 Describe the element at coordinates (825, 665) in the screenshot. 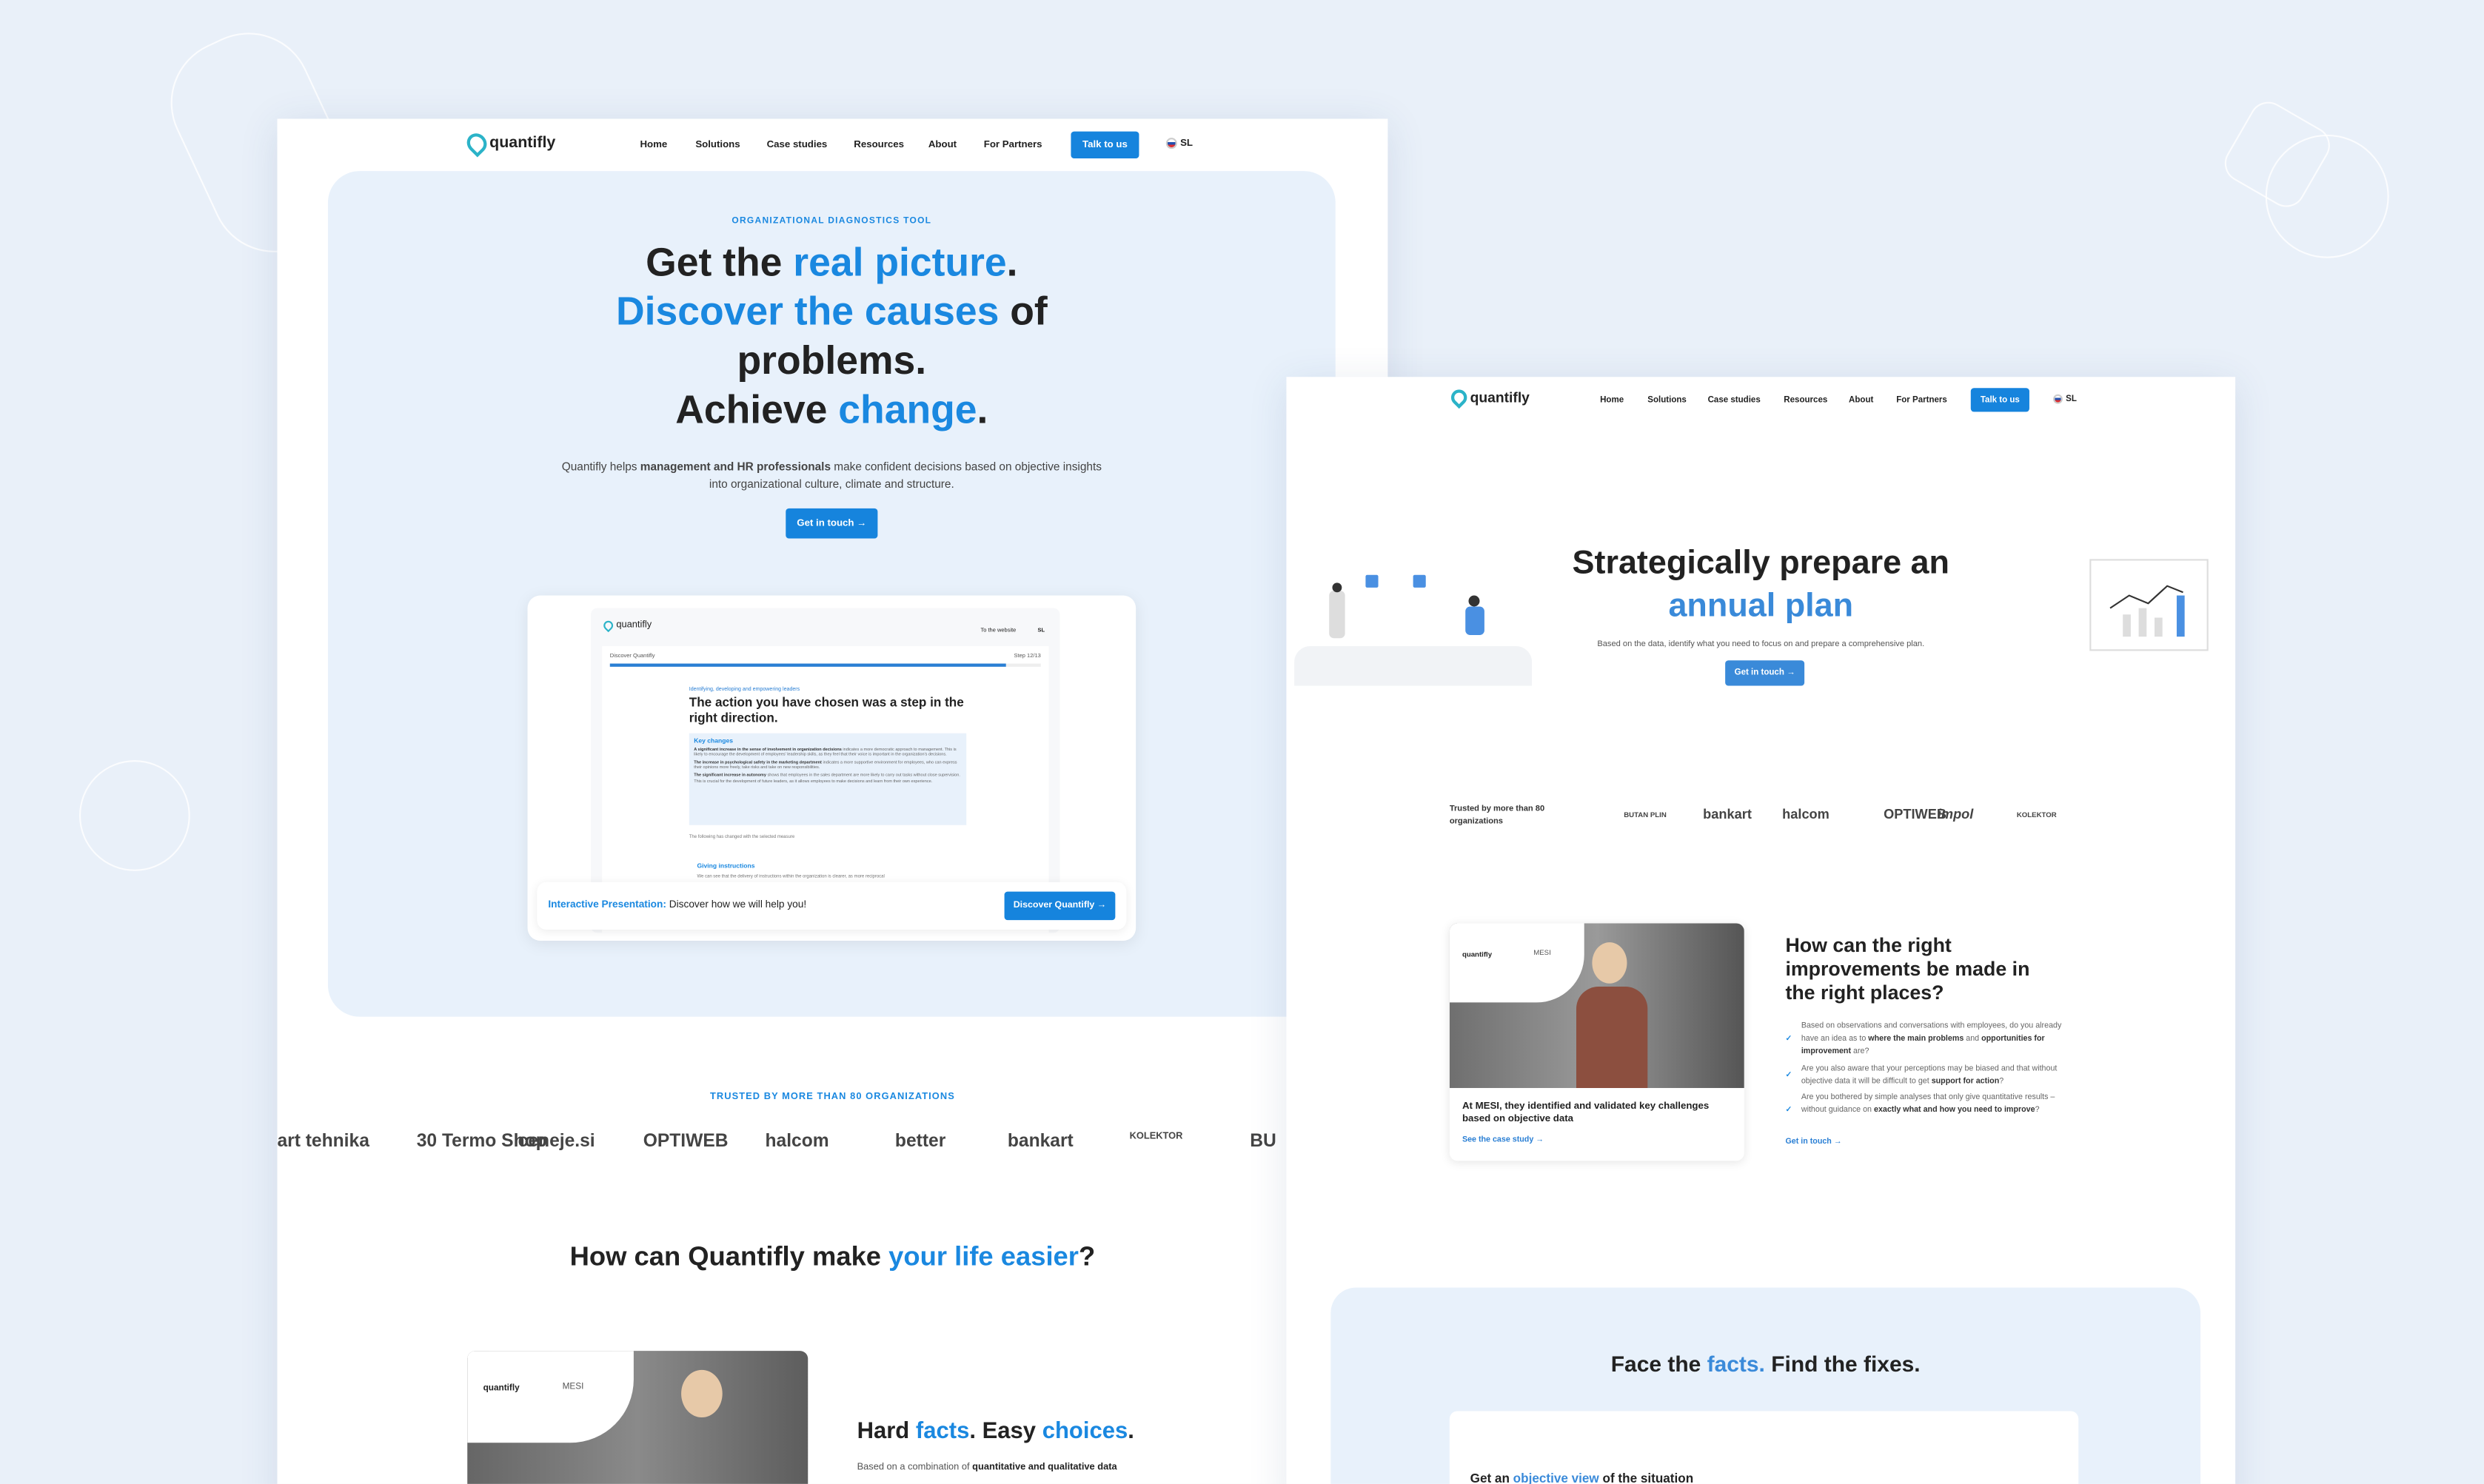

I see `progress-bar` at that location.